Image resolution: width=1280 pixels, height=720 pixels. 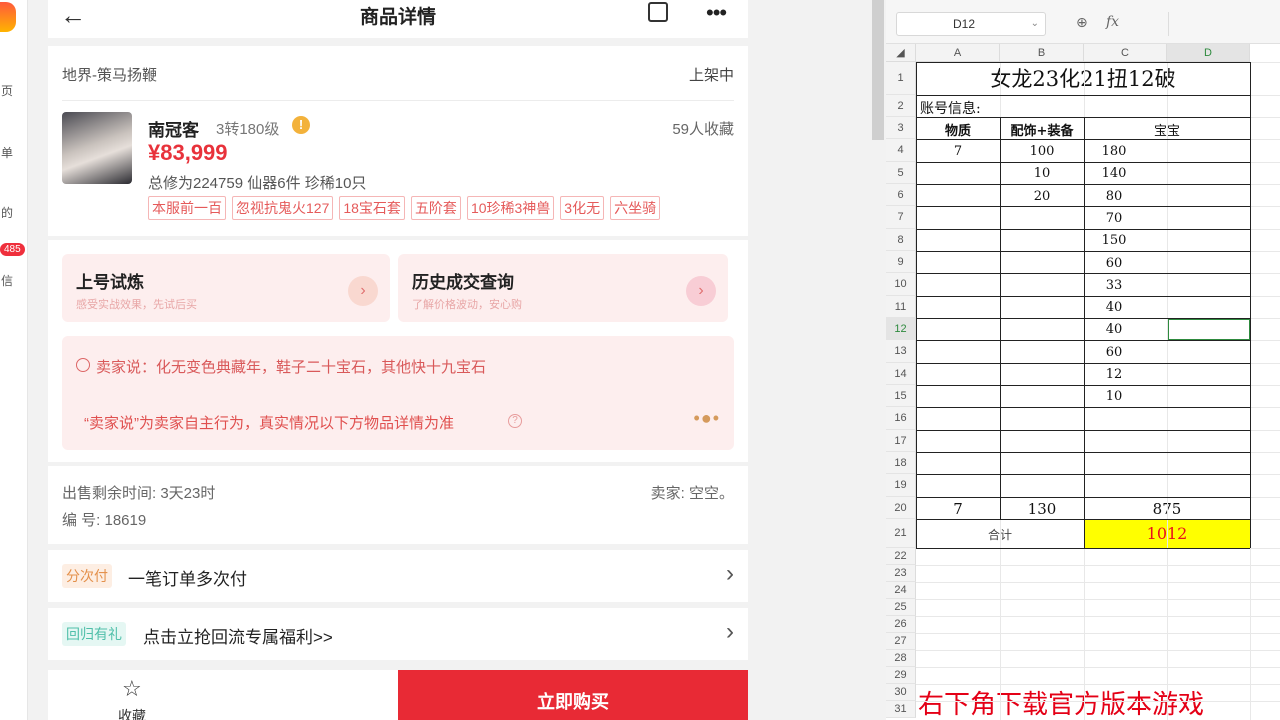 What do you see at coordinates (398, 19) in the screenshot?
I see `top-bar: ← 商品详情 •••` at bounding box center [398, 19].